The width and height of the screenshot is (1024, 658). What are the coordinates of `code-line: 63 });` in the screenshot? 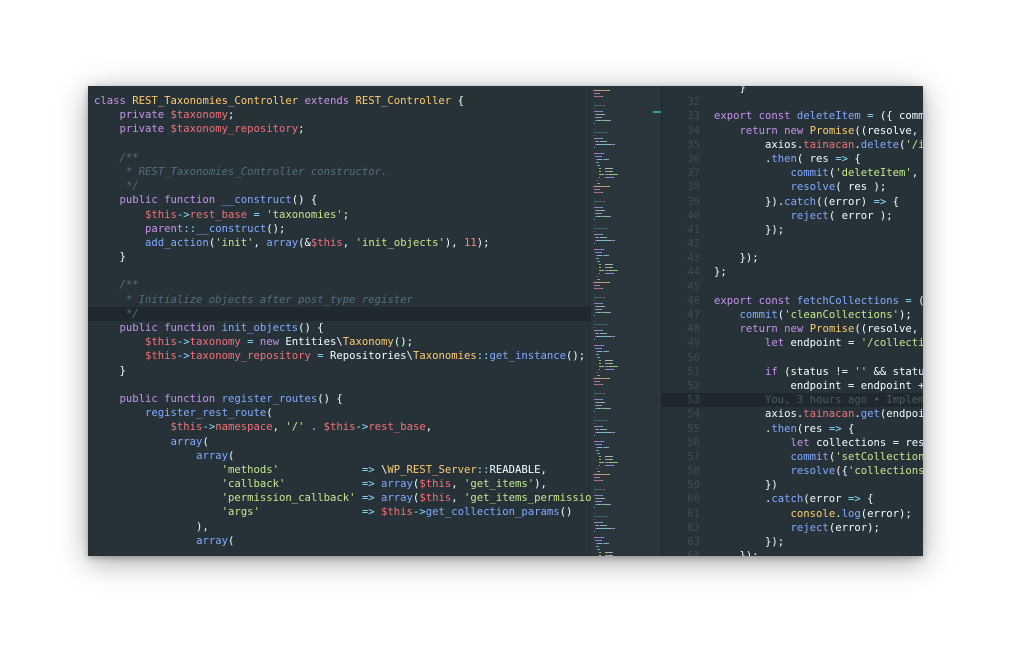 It's located at (792, 542).